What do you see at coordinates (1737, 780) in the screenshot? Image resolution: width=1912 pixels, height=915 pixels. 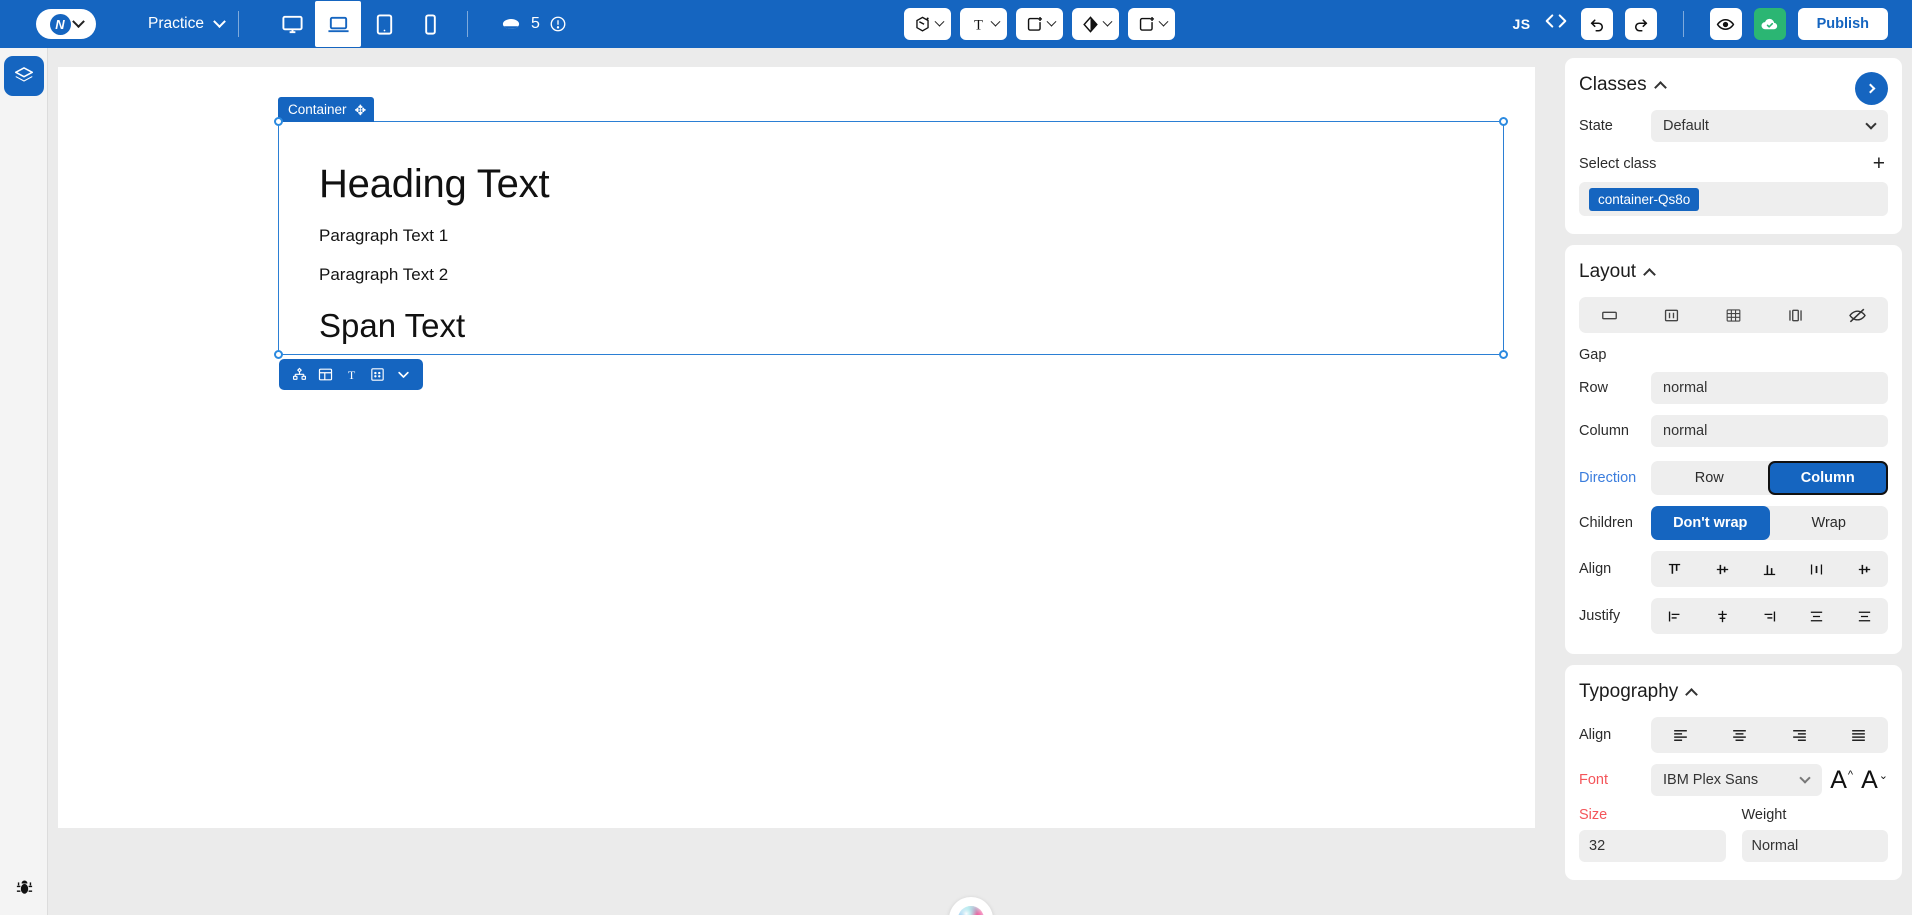 I see `font-family-select: IBM Plex Sans` at bounding box center [1737, 780].